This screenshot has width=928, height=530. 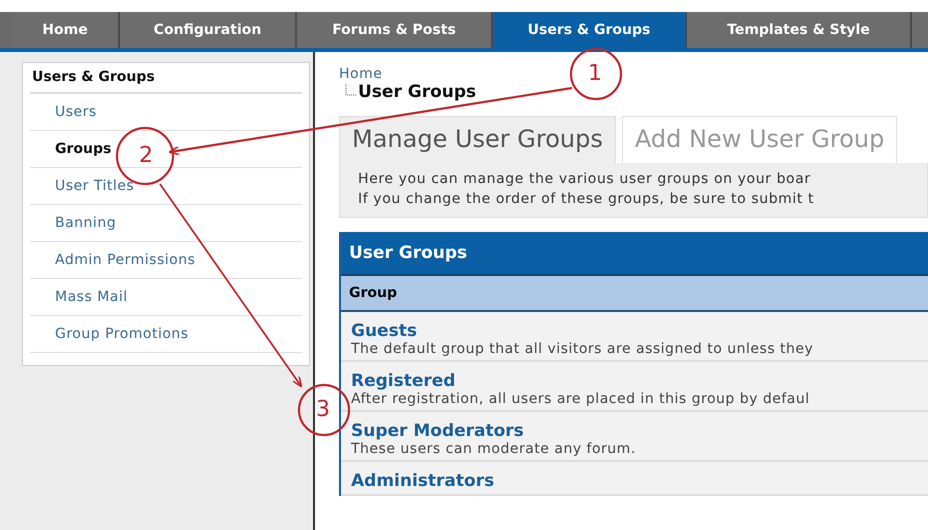 What do you see at coordinates (494, 449) in the screenshot?
I see `group-description: These users can moderate any forum.` at bounding box center [494, 449].